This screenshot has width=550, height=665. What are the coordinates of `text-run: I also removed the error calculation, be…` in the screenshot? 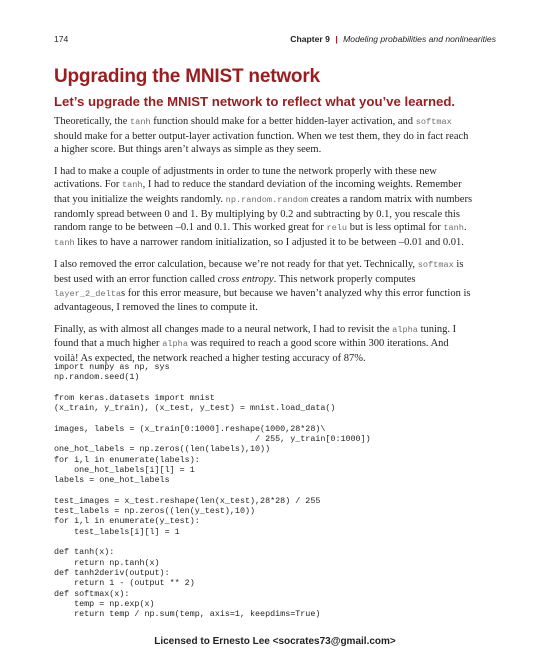 It's located at (236, 265).